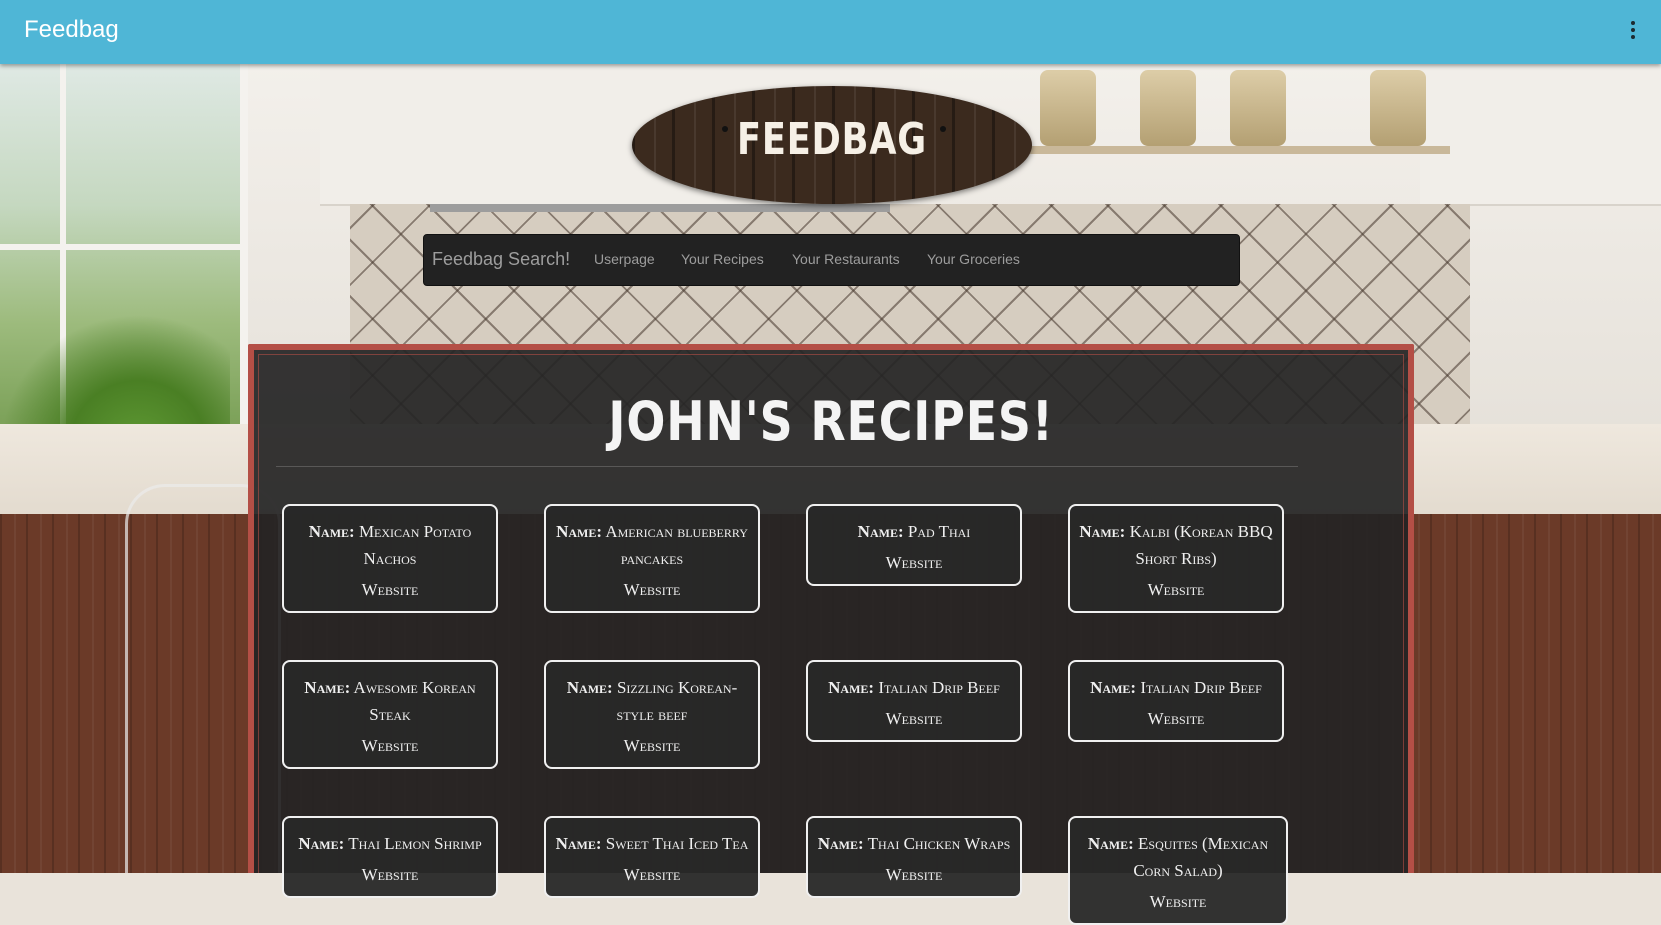  Describe the element at coordinates (914, 857) in the screenshot. I see `recipe-card: Name: Thai Chicken Wraps Website` at that location.